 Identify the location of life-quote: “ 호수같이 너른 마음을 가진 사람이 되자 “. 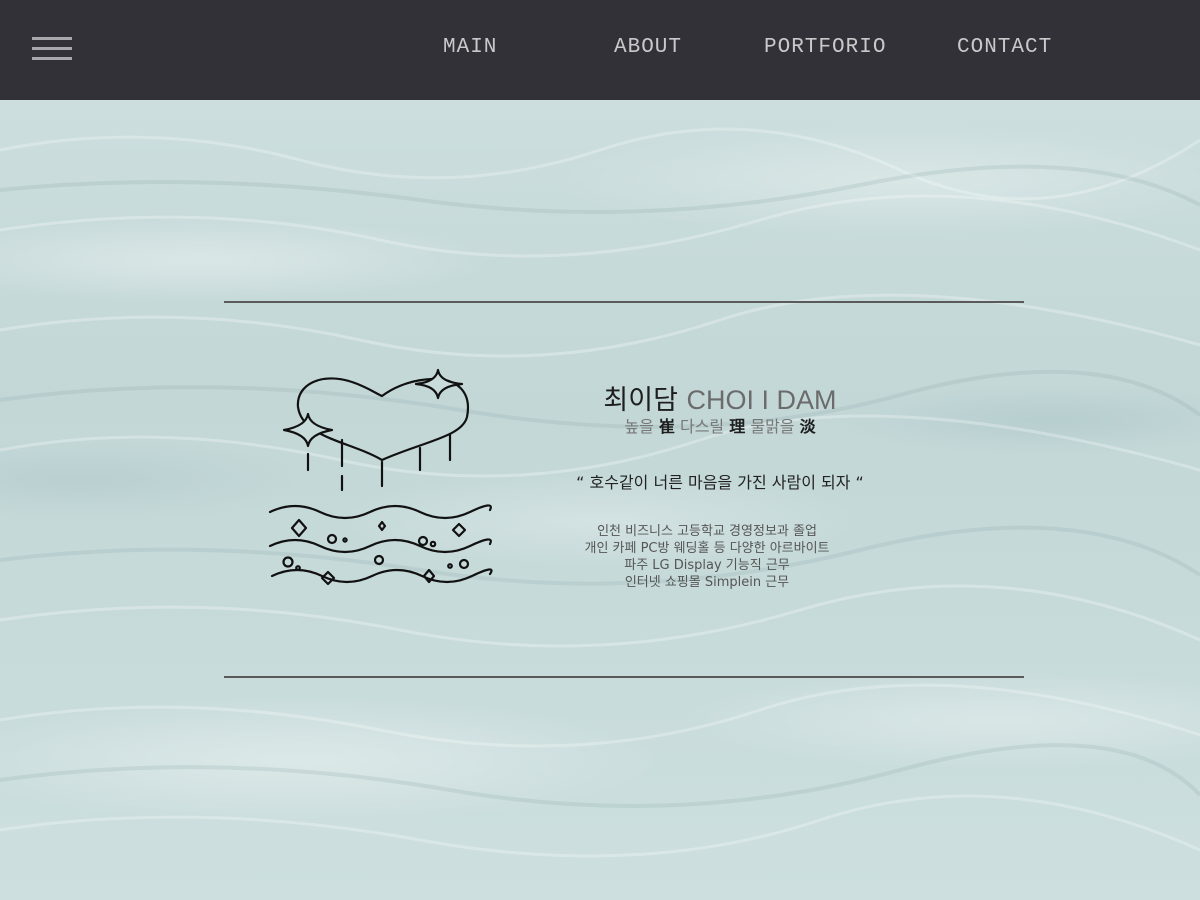
(720, 482).